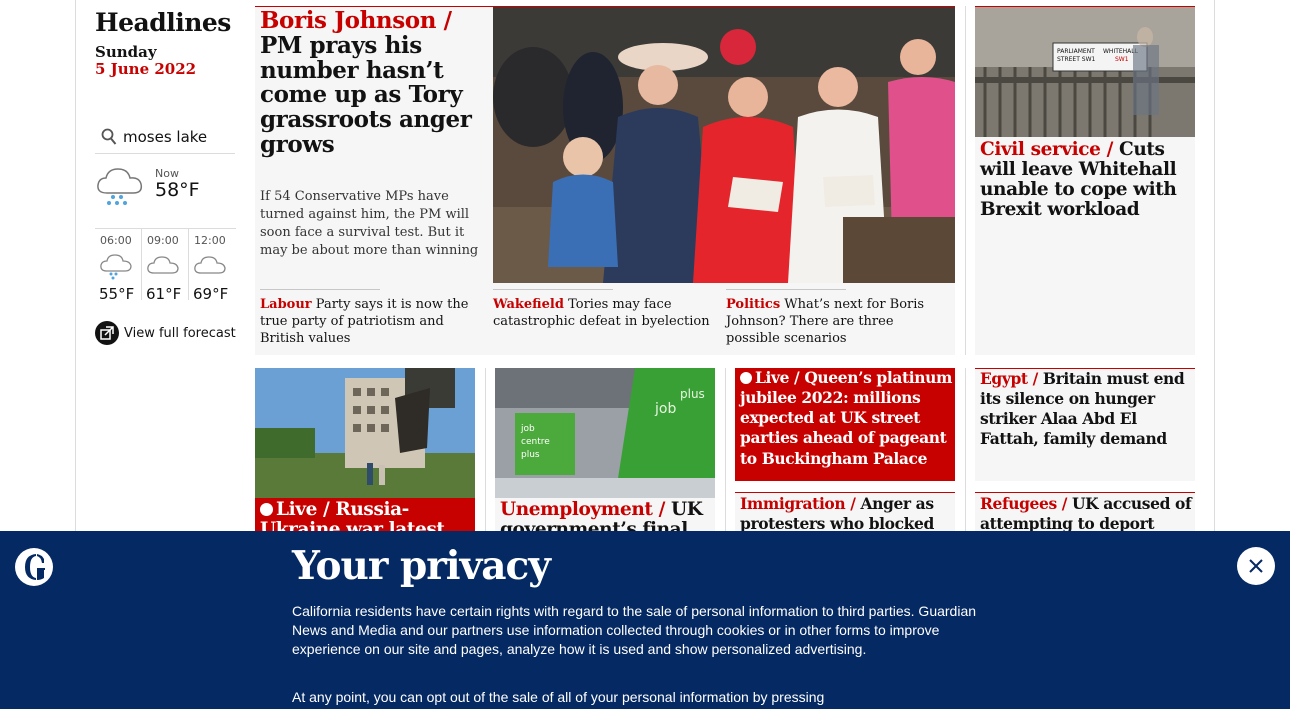 This screenshot has height=709, width=1290. What do you see at coordinates (1046, 149) in the screenshot?
I see `civil-service-kicker: Civil service /` at bounding box center [1046, 149].